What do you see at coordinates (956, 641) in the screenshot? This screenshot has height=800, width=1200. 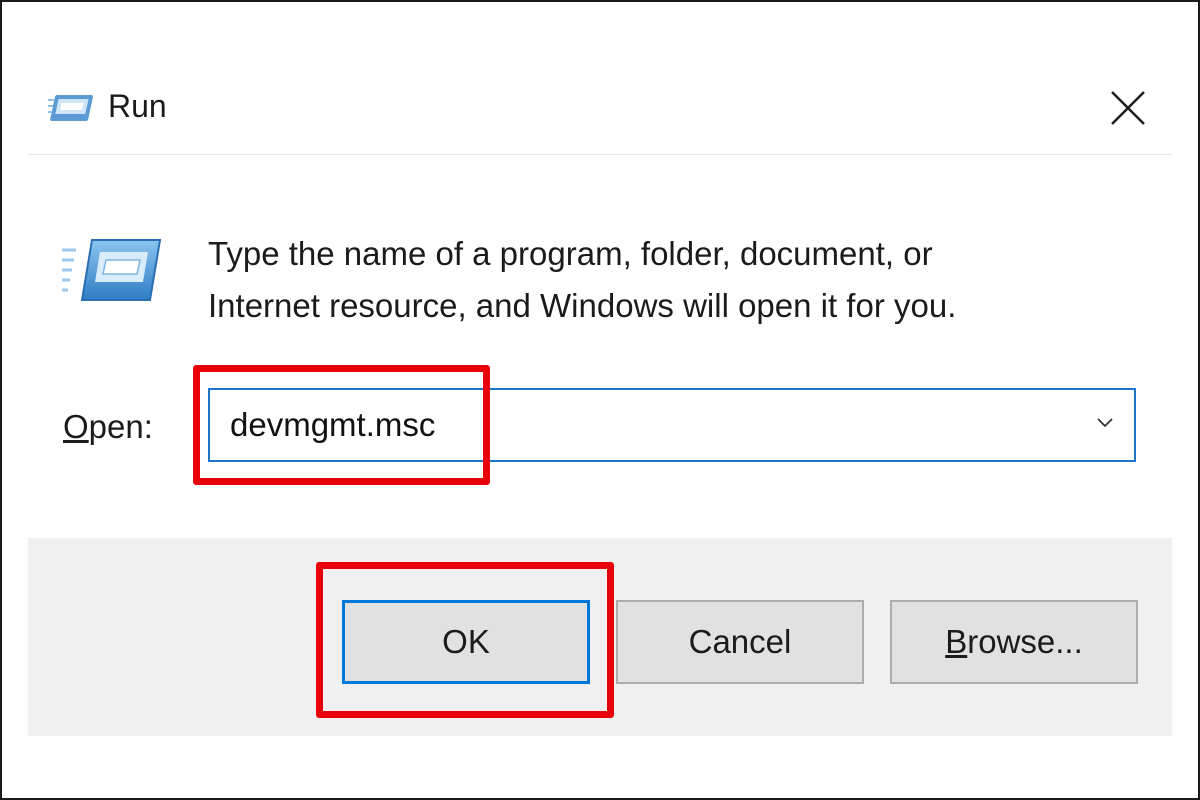 I see `browse-button-accelerator: B` at bounding box center [956, 641].